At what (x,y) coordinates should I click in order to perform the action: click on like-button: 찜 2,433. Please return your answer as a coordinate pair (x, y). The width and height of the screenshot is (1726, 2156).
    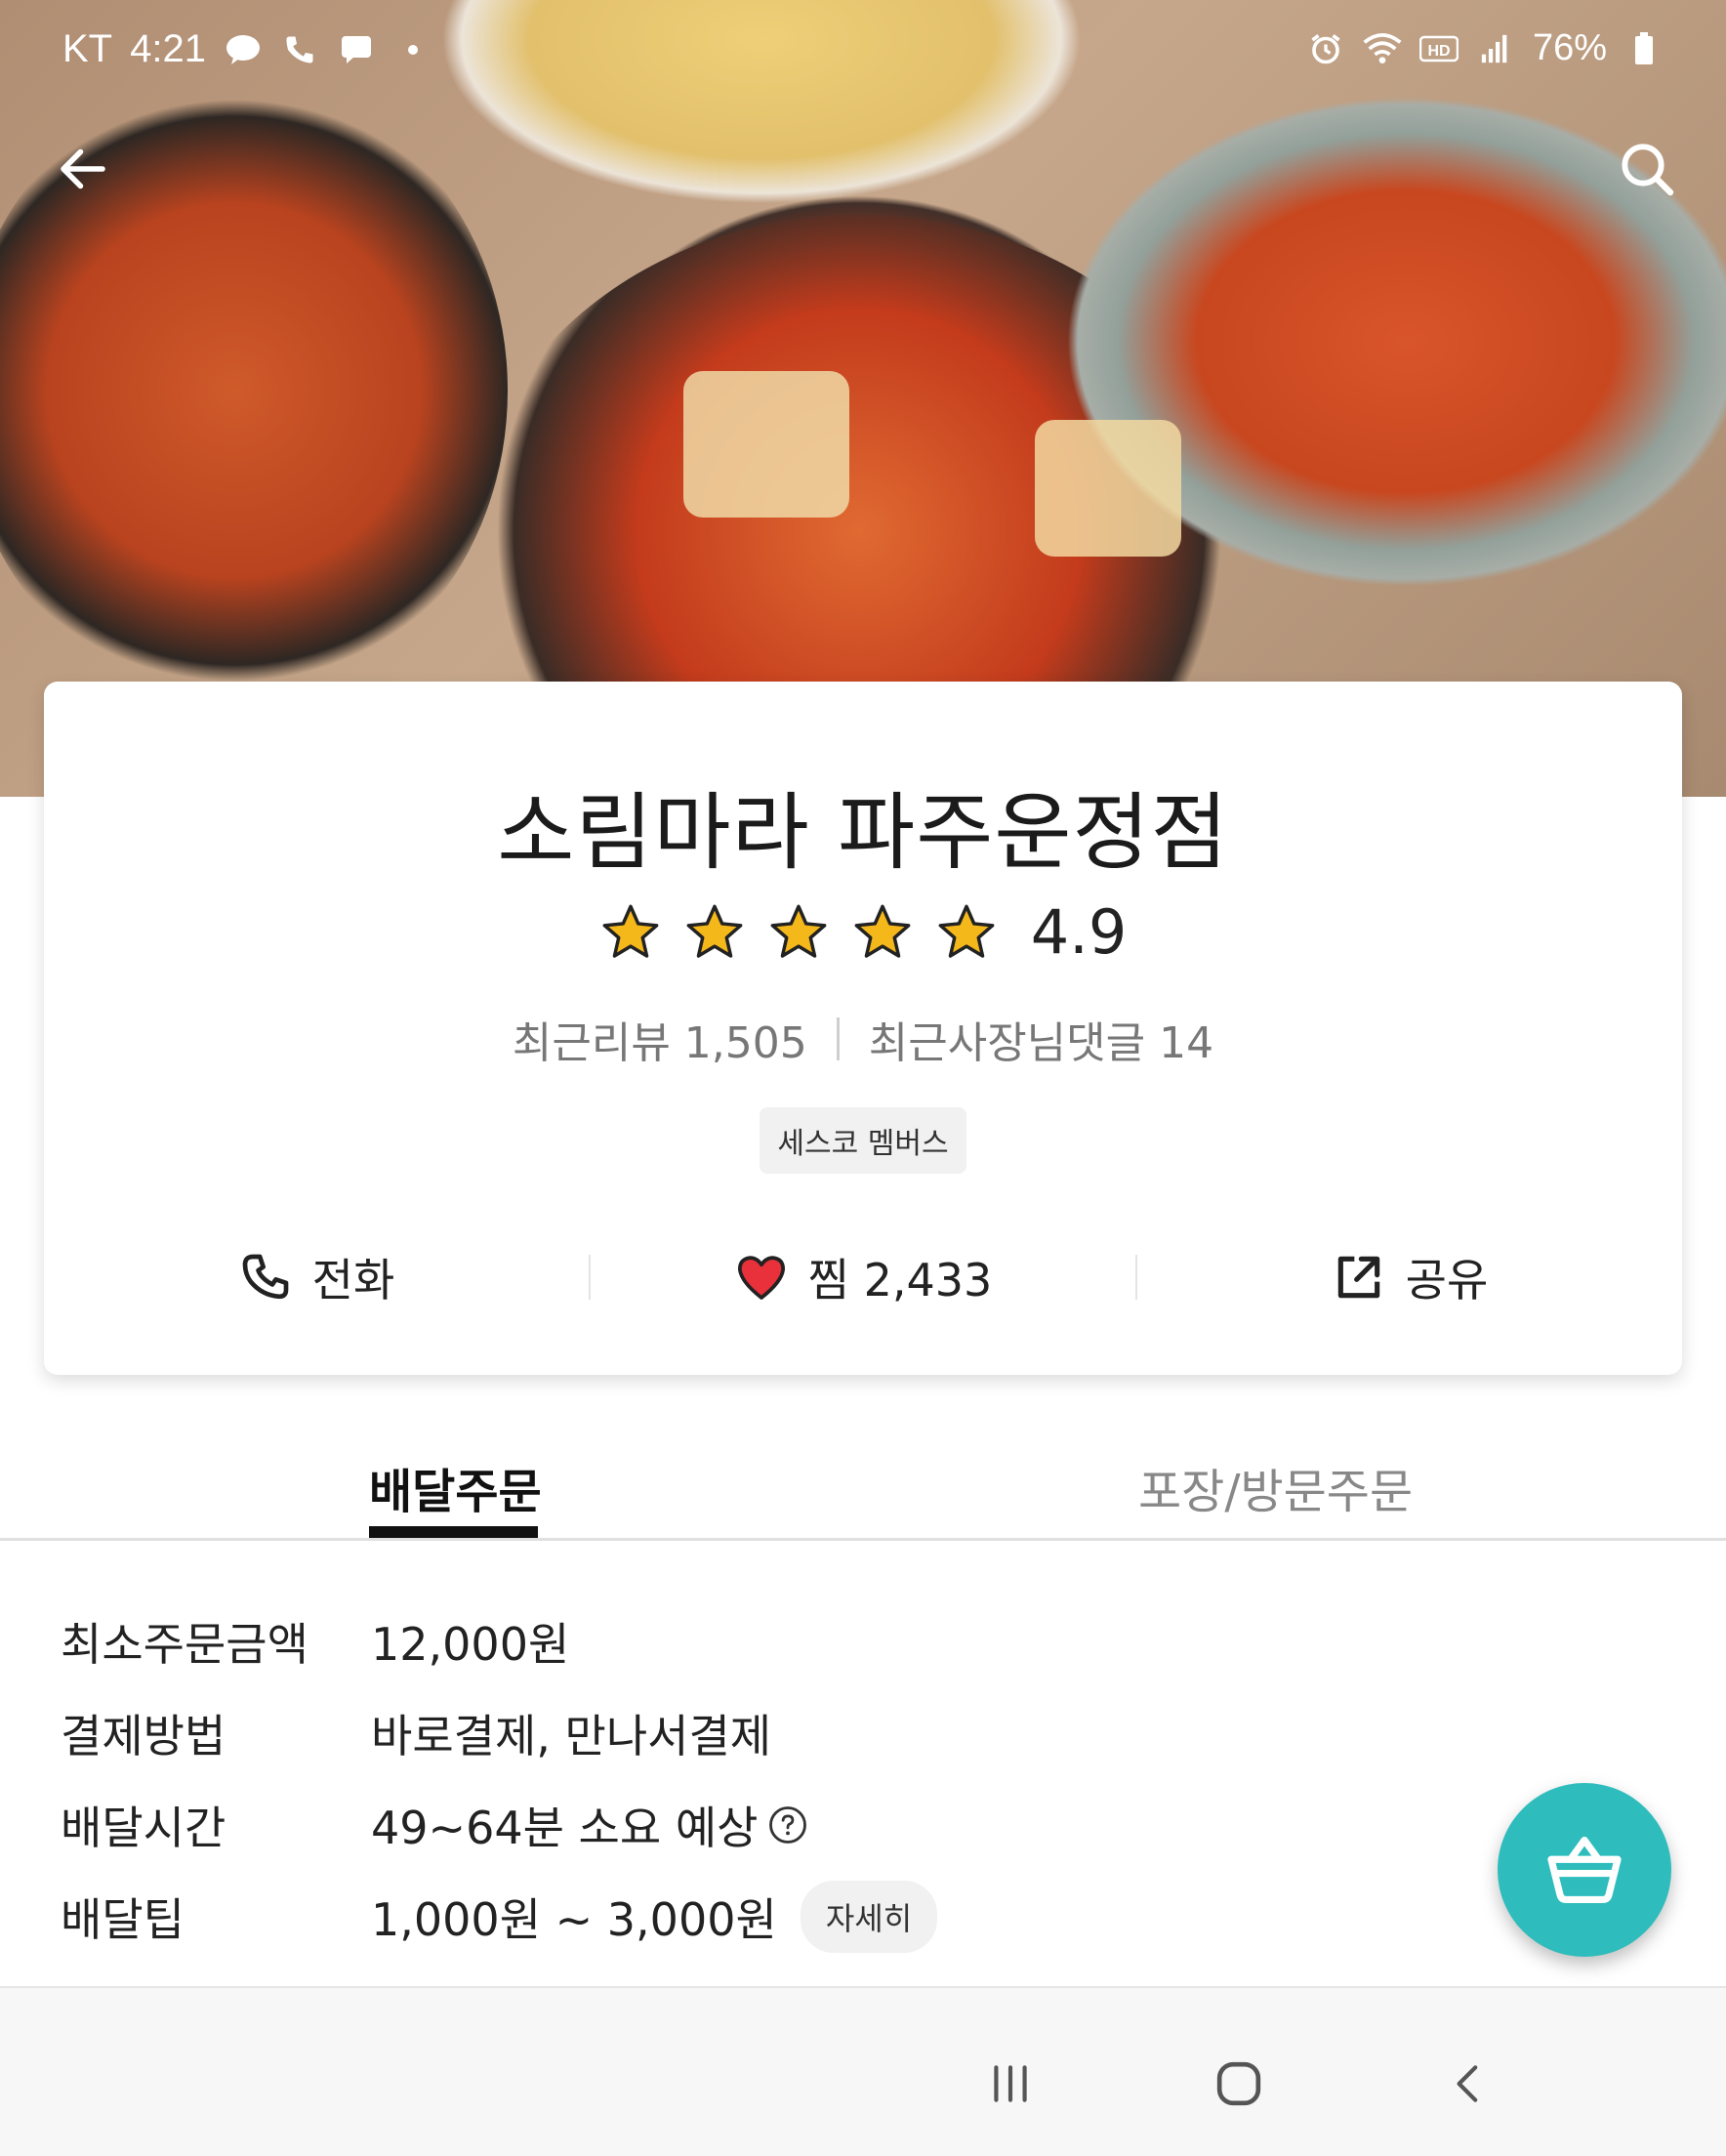
    Looking at the image, I should click on (863, 1277).